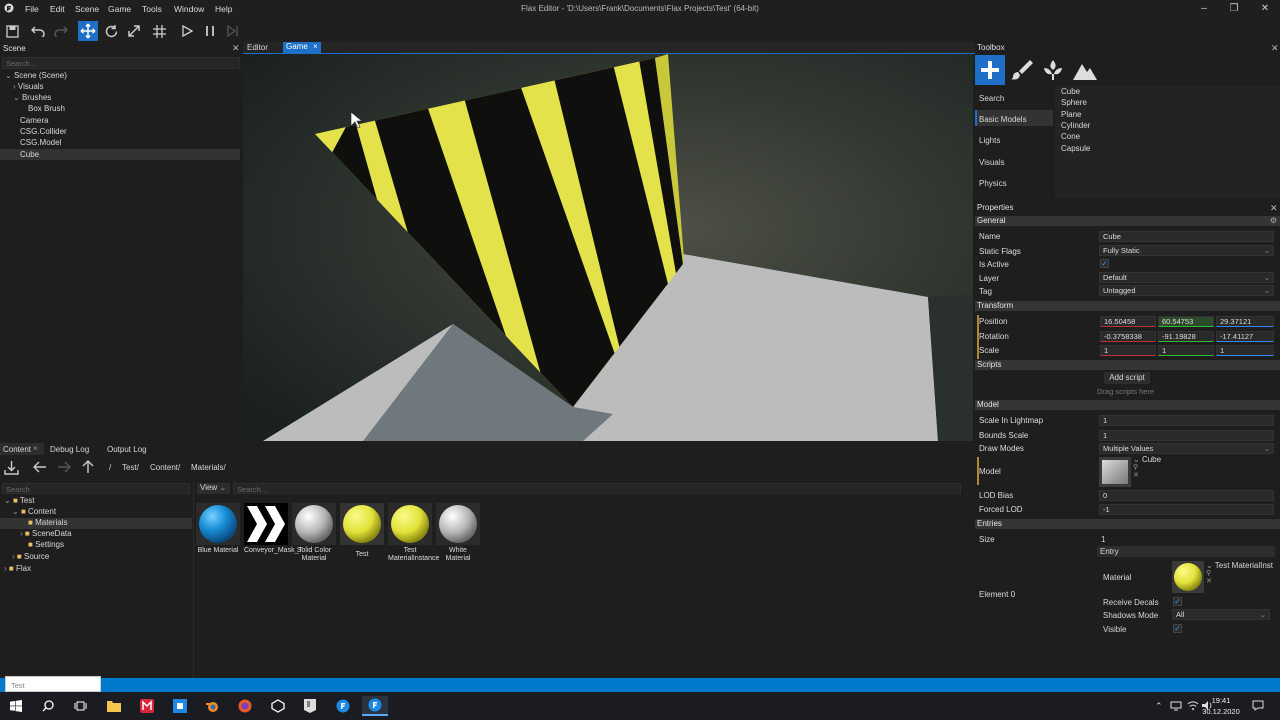 Image resolution: width=1280 pixels, height=720 pixels. I want to click on scale-gizmo-icon, so click(134, 31).